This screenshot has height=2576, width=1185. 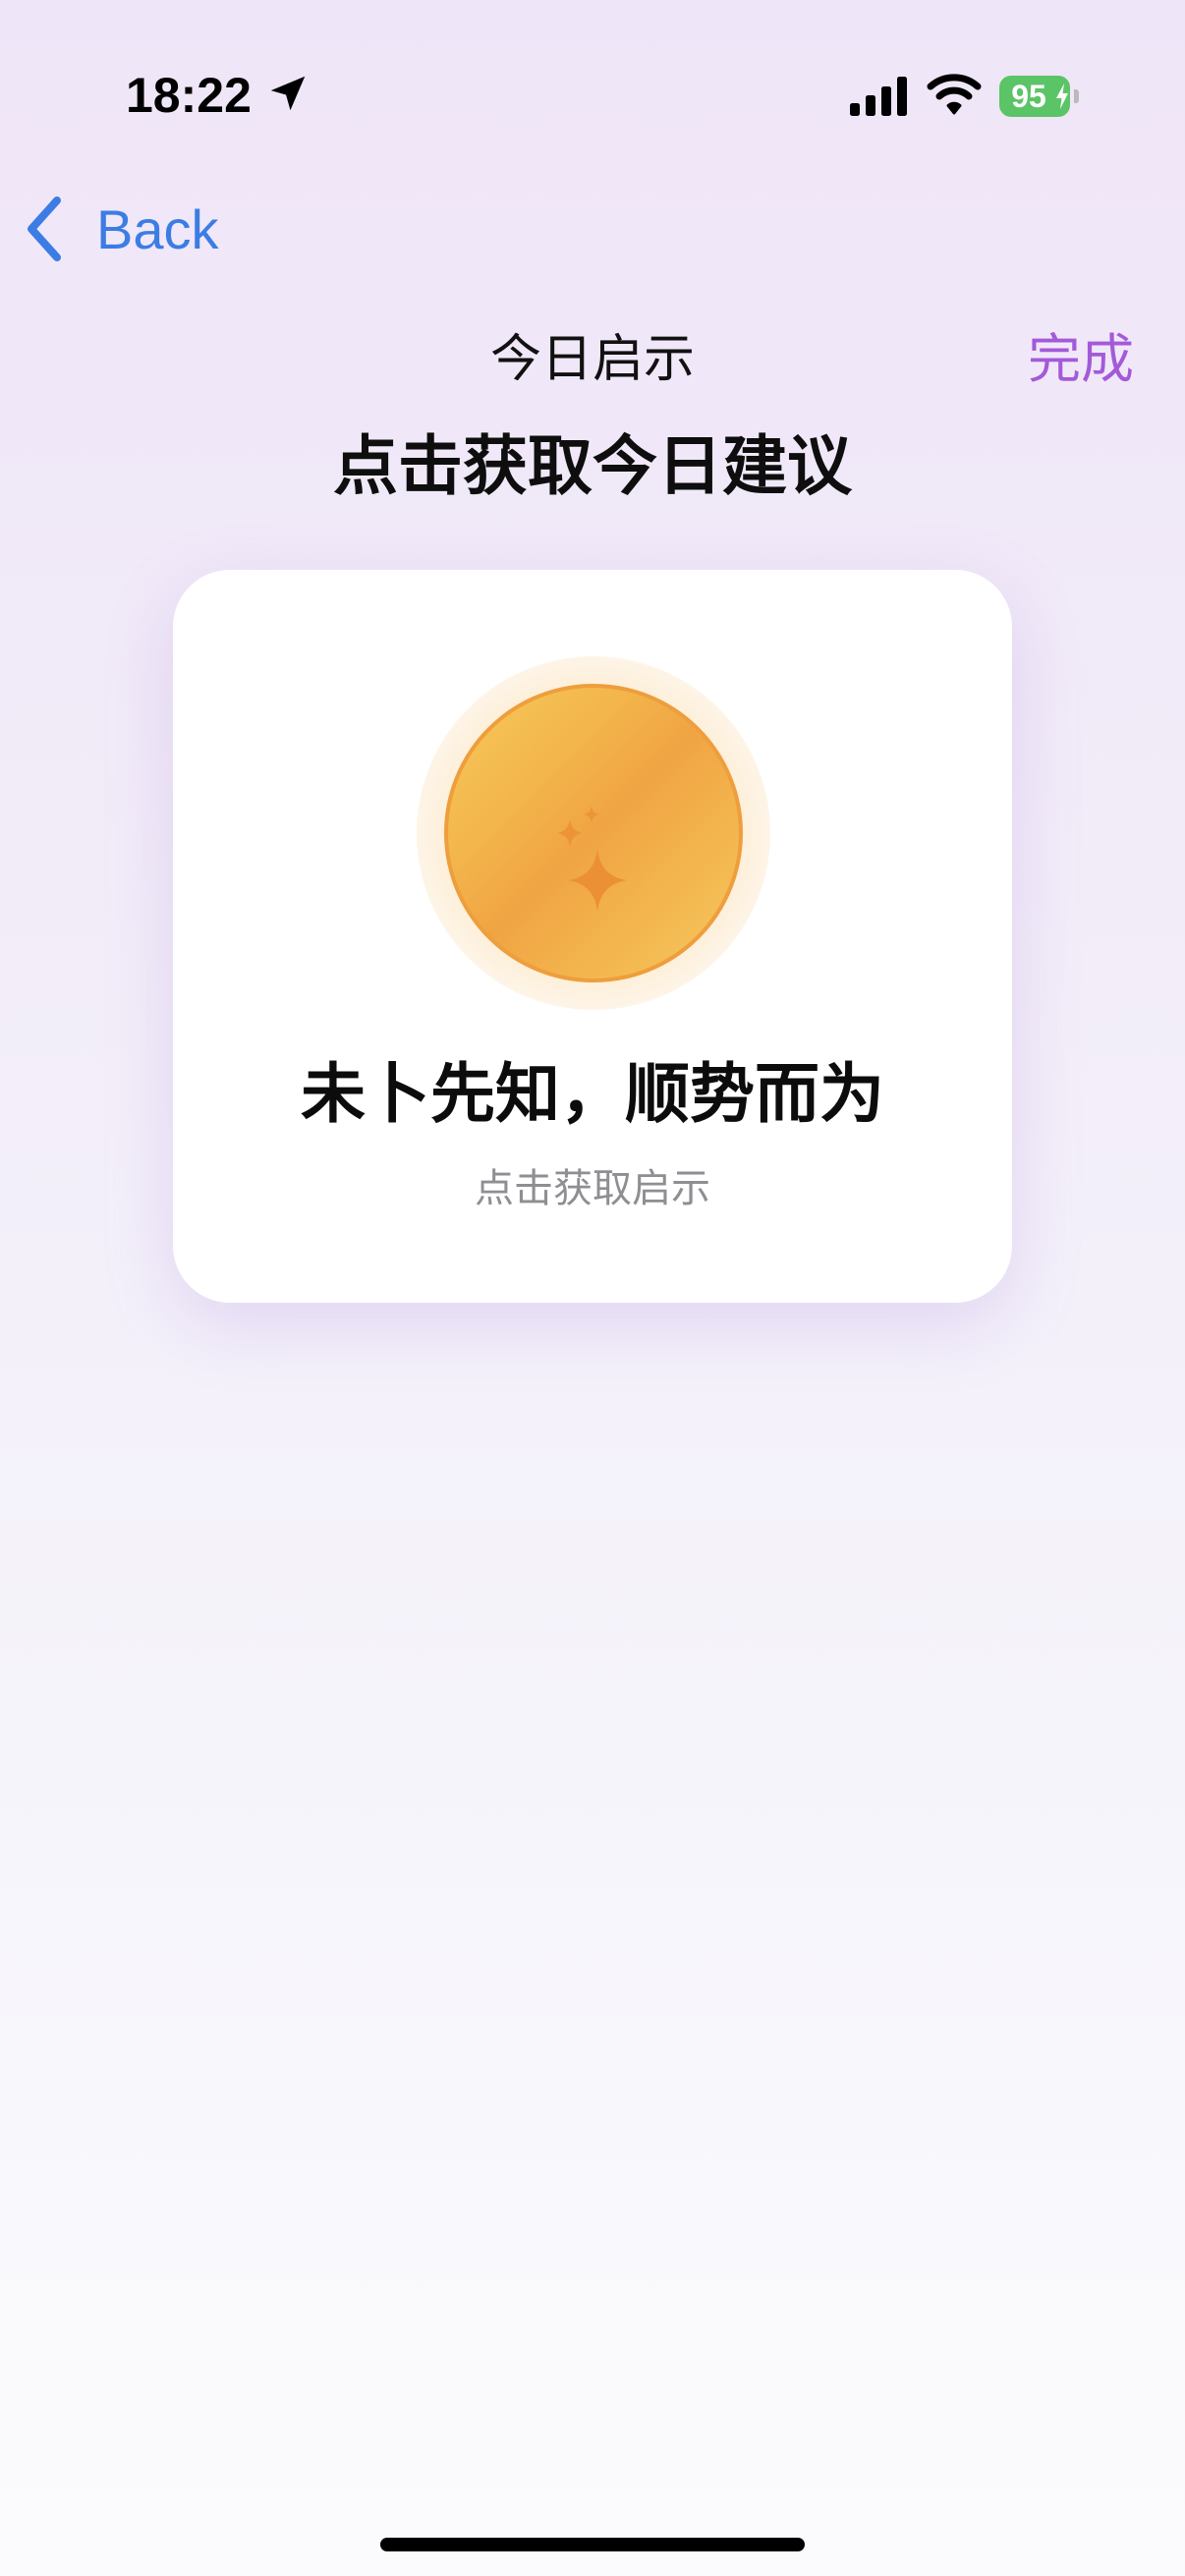 I want to click on back-button: Back, so click(x=121, y=229).